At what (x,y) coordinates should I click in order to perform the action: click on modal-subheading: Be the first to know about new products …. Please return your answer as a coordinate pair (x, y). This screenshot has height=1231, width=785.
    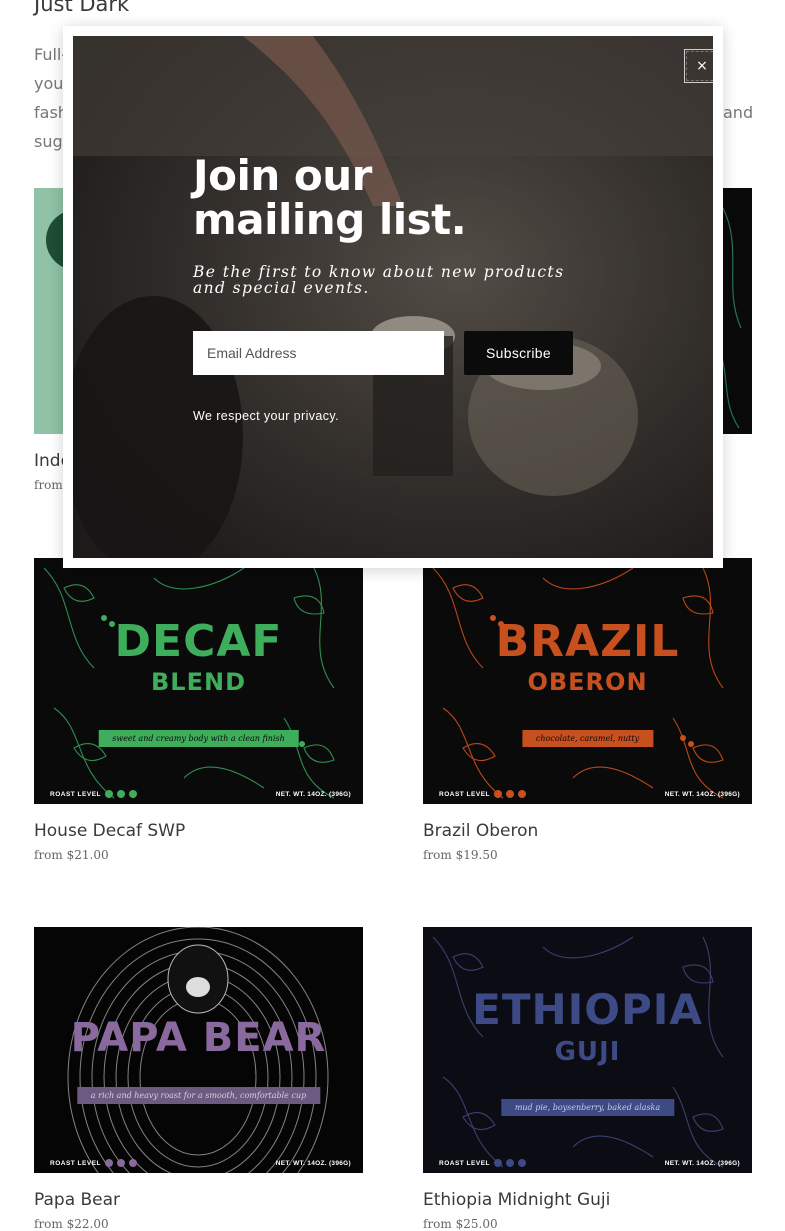
    Looking at the image, I should click on (379, 280).